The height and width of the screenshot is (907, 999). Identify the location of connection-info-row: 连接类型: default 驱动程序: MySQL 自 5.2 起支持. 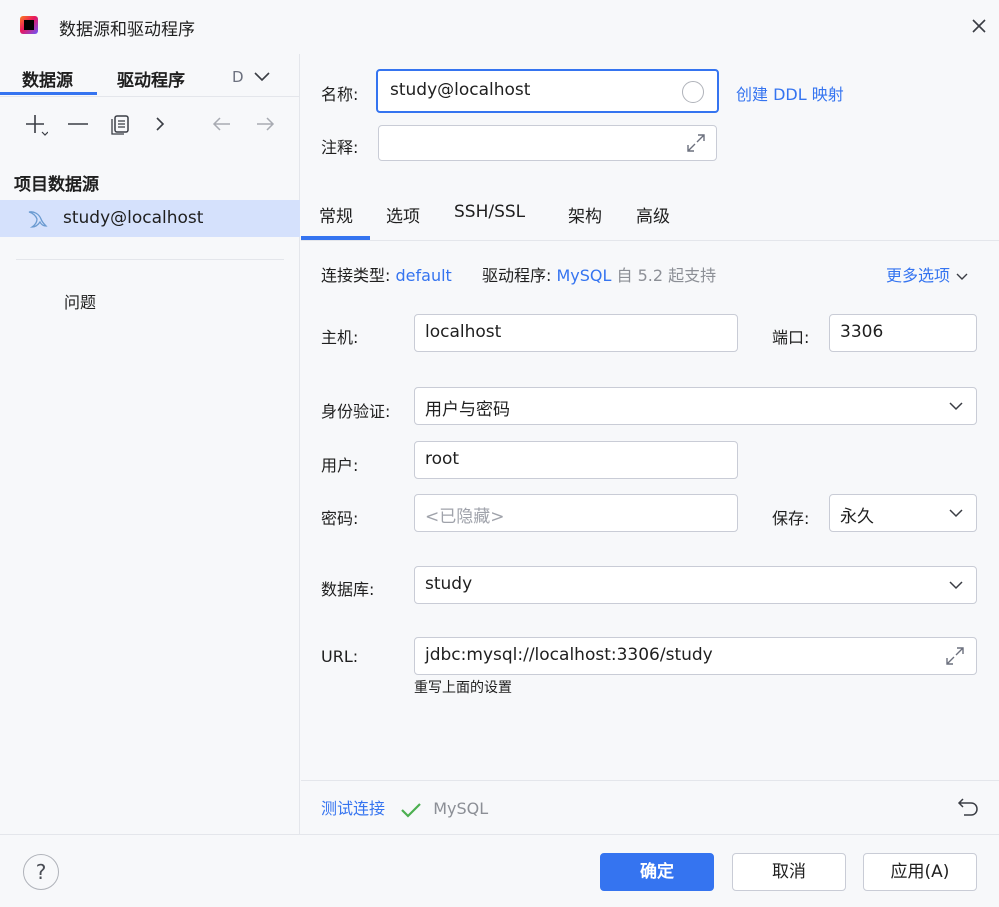
(518, 274).